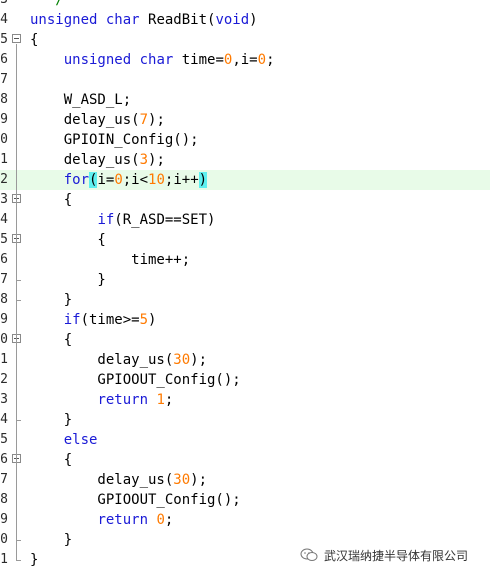 The width and height of the screenshot is (490, 577). I want to click on code-line: 8 W_ASD_L;, so click(245, 100).